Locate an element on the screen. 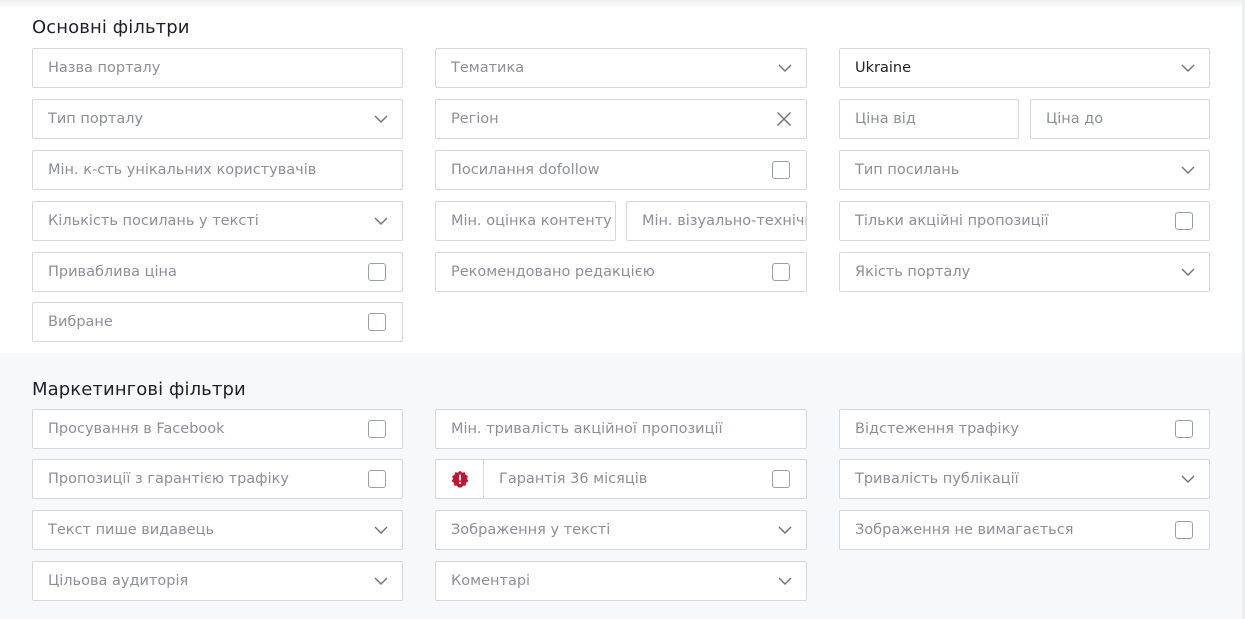 This screenshot has width=1245, height=619. favorites-label: Вибране is located at coordinates (80, 322).